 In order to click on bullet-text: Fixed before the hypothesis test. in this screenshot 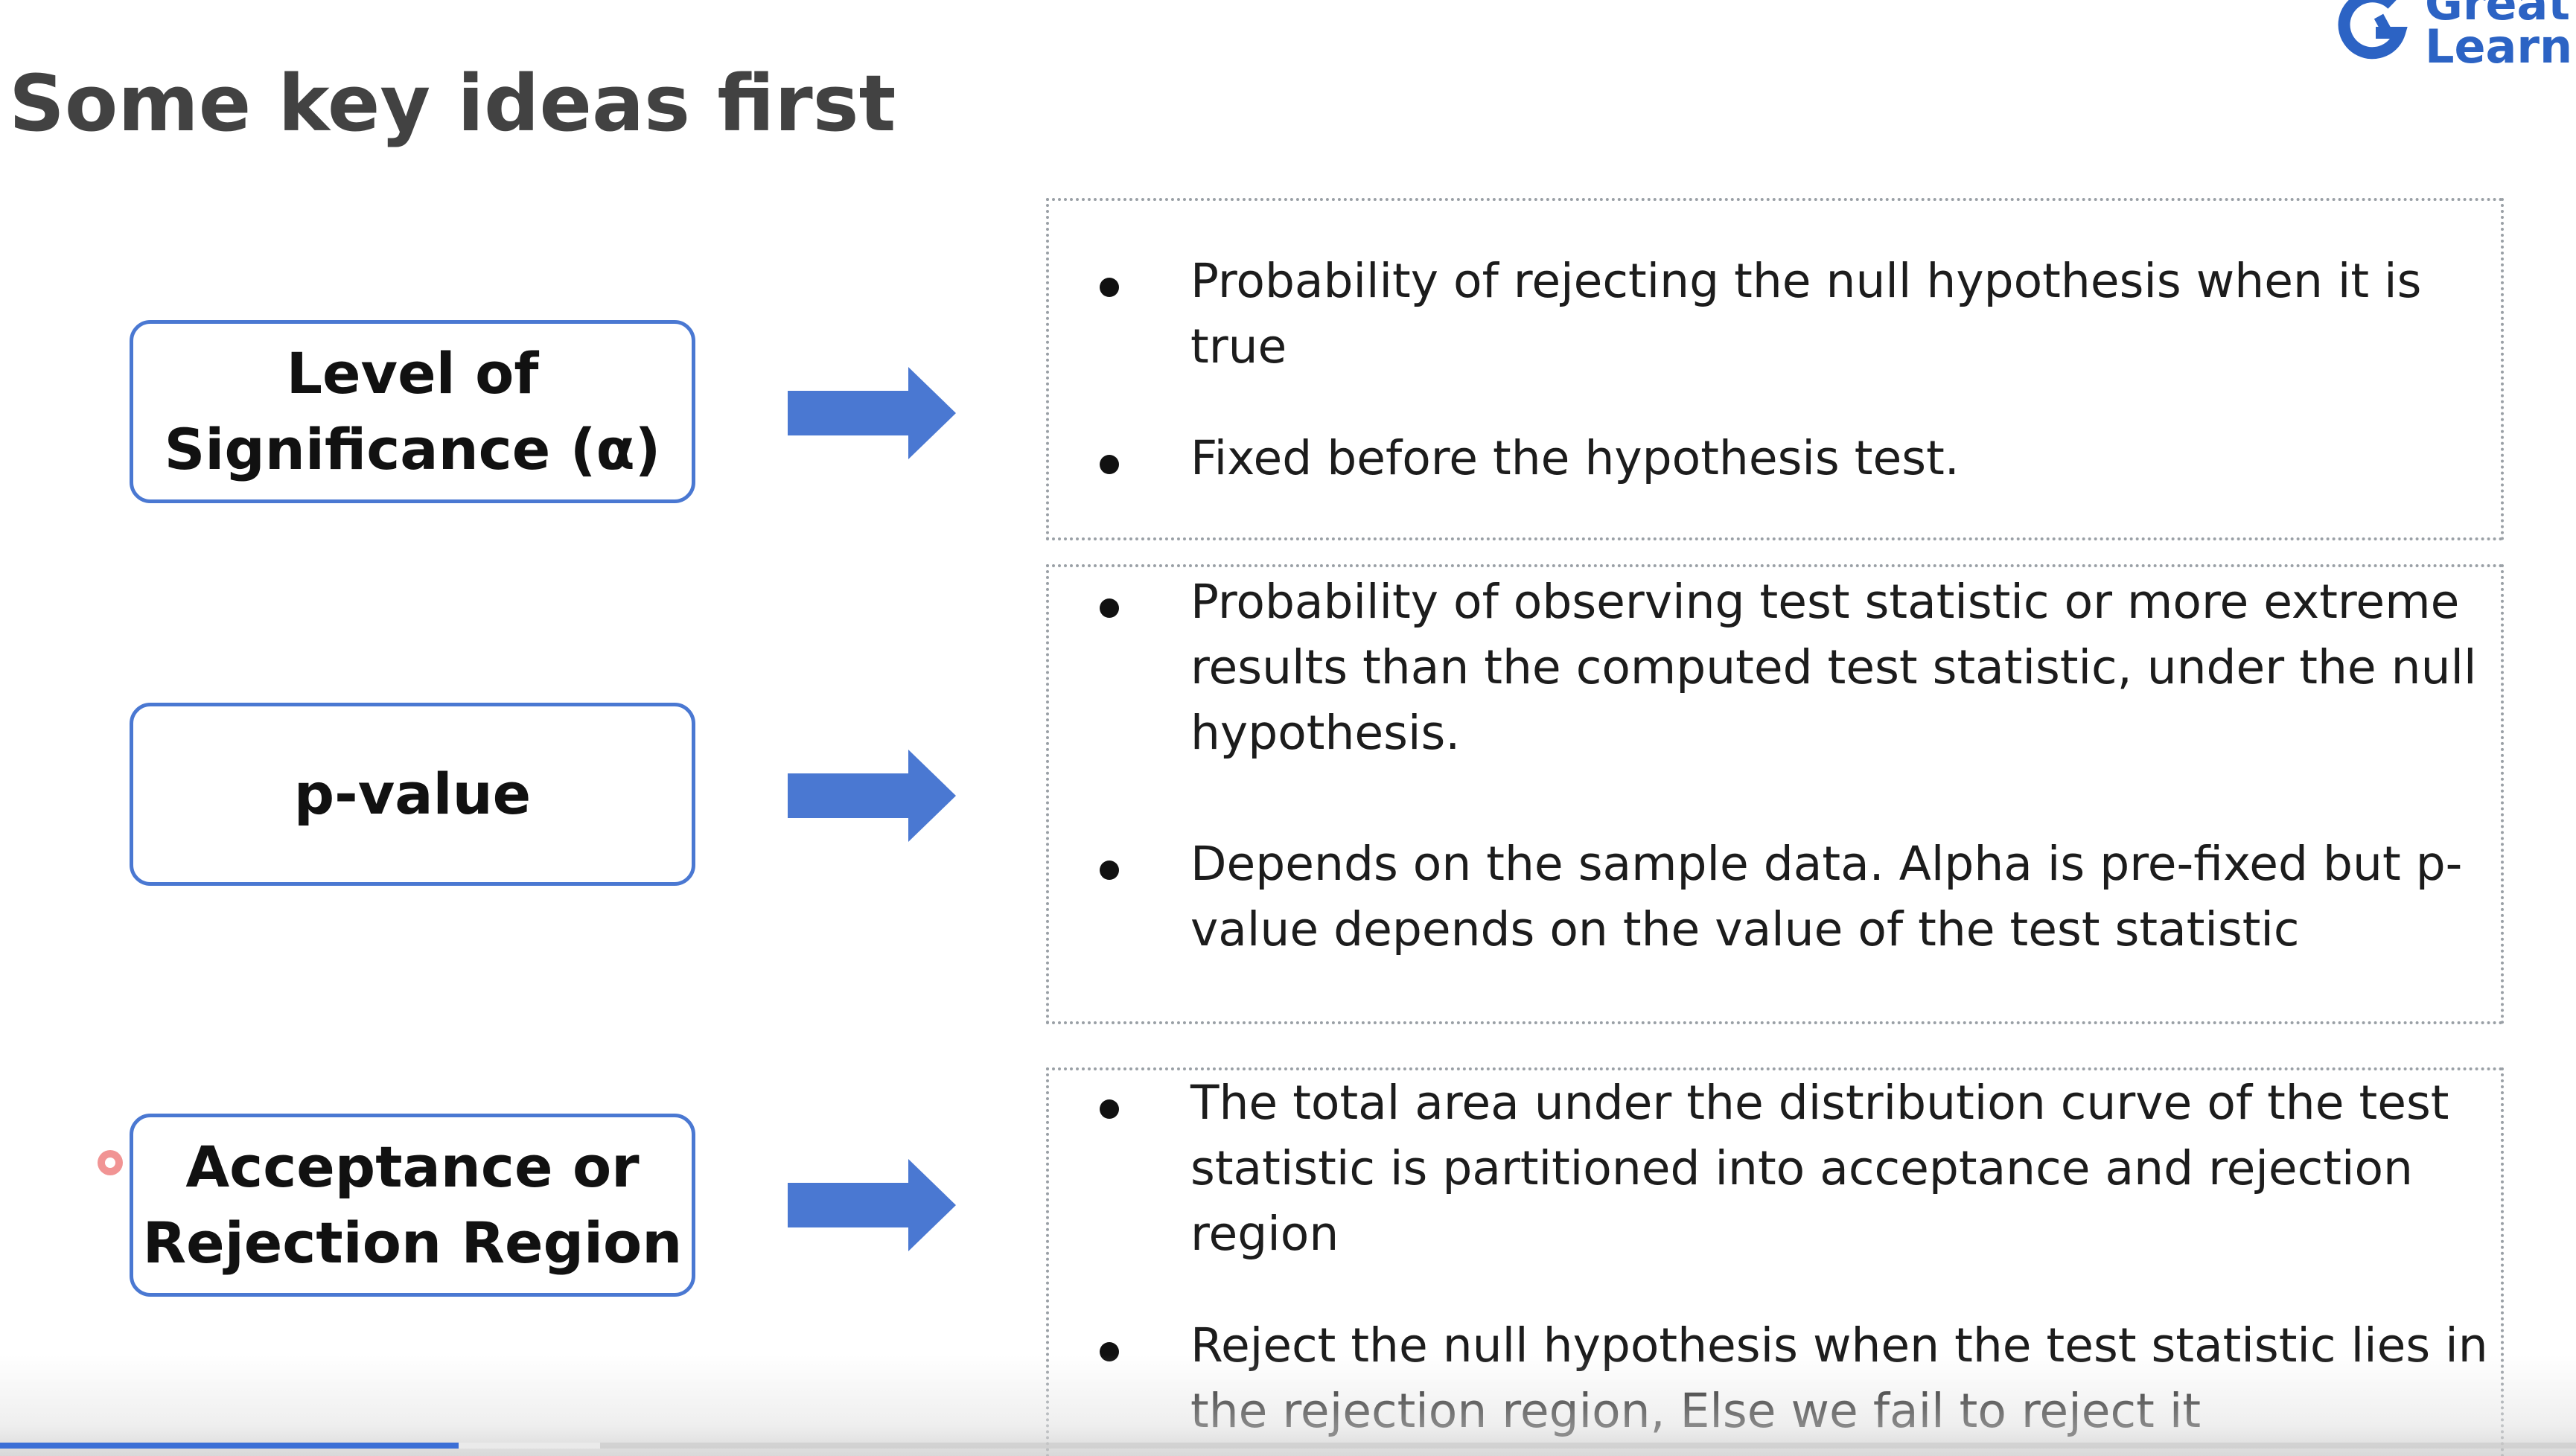, I will do `click(1575, 458)`.